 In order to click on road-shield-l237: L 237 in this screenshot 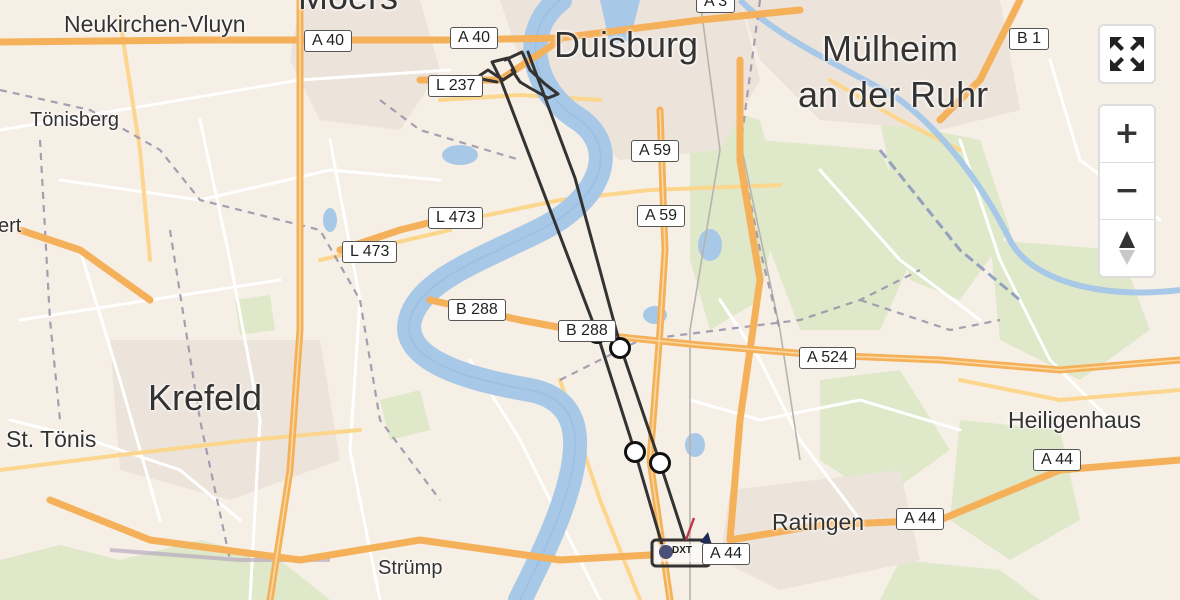, I will do `click(456, 86)`.